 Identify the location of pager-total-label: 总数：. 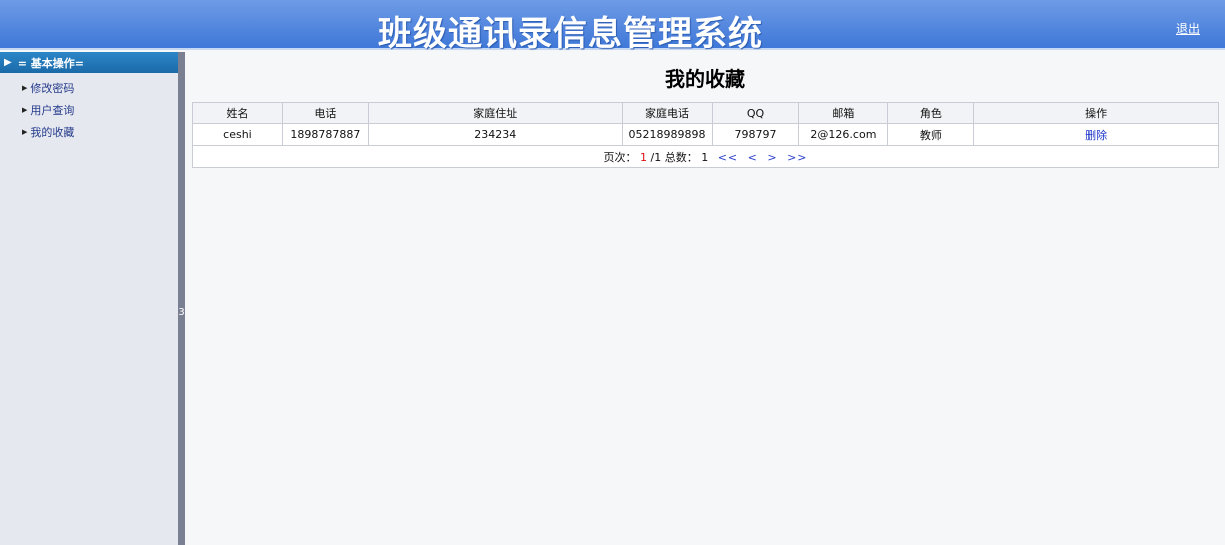
(681, 157).